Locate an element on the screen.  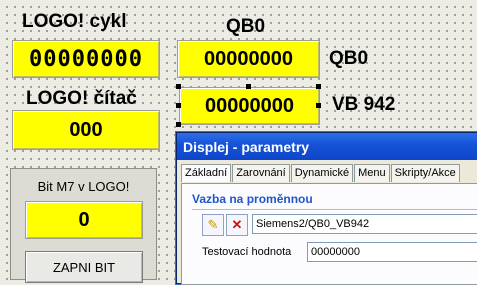
bit-m7-panel: Bit M7 v LOGO! 0 ZAPNI BIT is located at coordinates (83, 225).